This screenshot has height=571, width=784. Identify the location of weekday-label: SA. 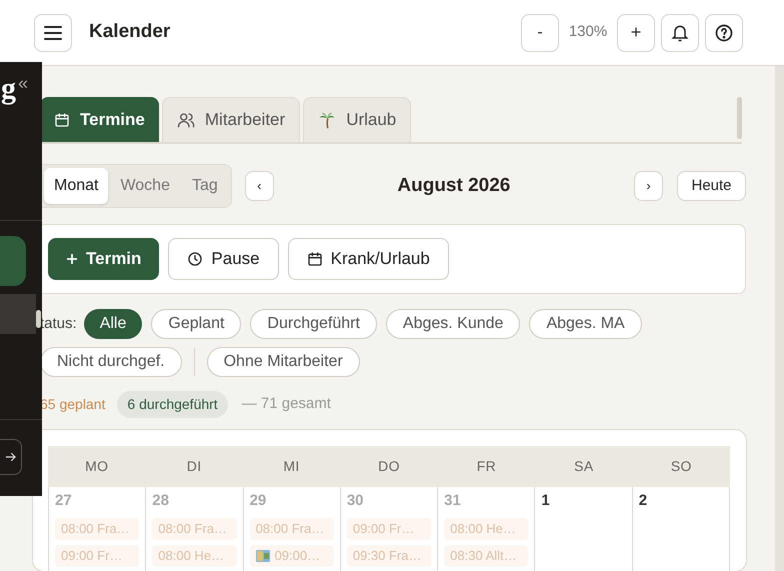
(584, 466).